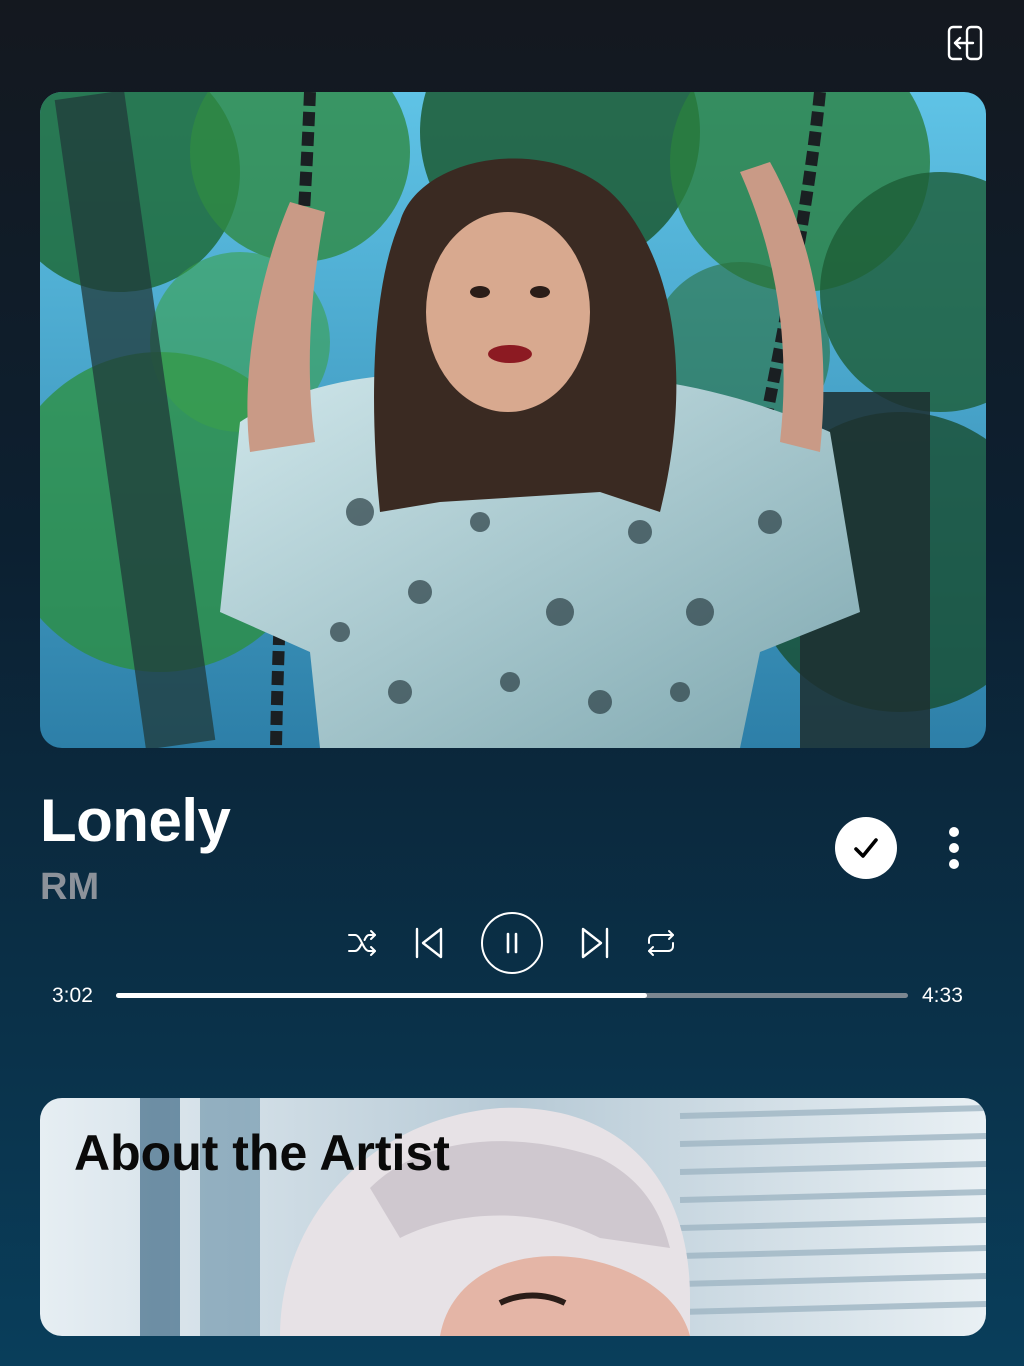 The width and height of the screenshot is (1024, 1366). I want to click on about-artist-title: About the Artist, so click(262, 1153).